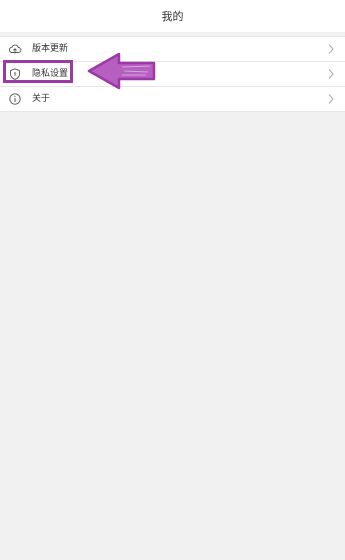 The image size is (345, 560). I want to click on menu-item-label: 关于, so click(41, 99).